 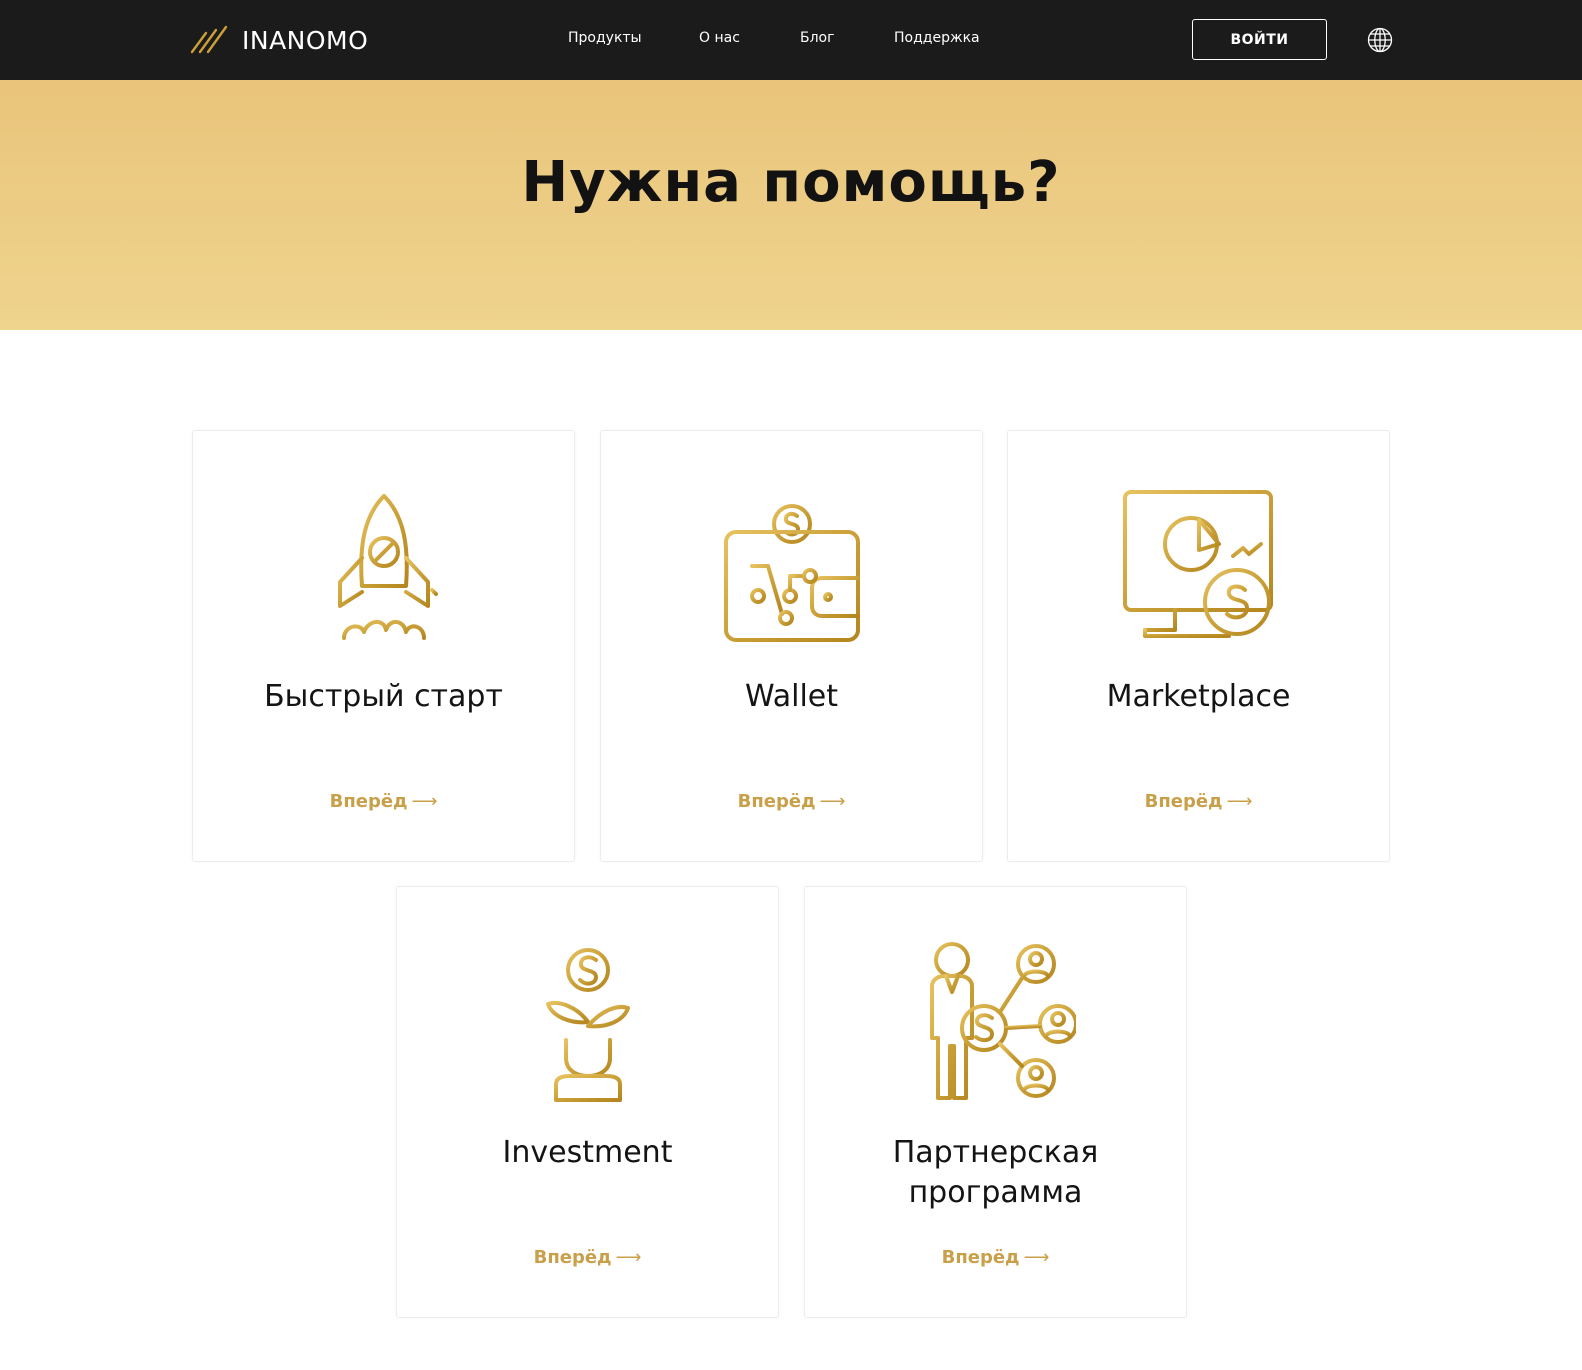 What do you see at coordinates (383, 696) in the screenshot?
I see `card-title: Быстрый старт` at bounding box center [383, 696].